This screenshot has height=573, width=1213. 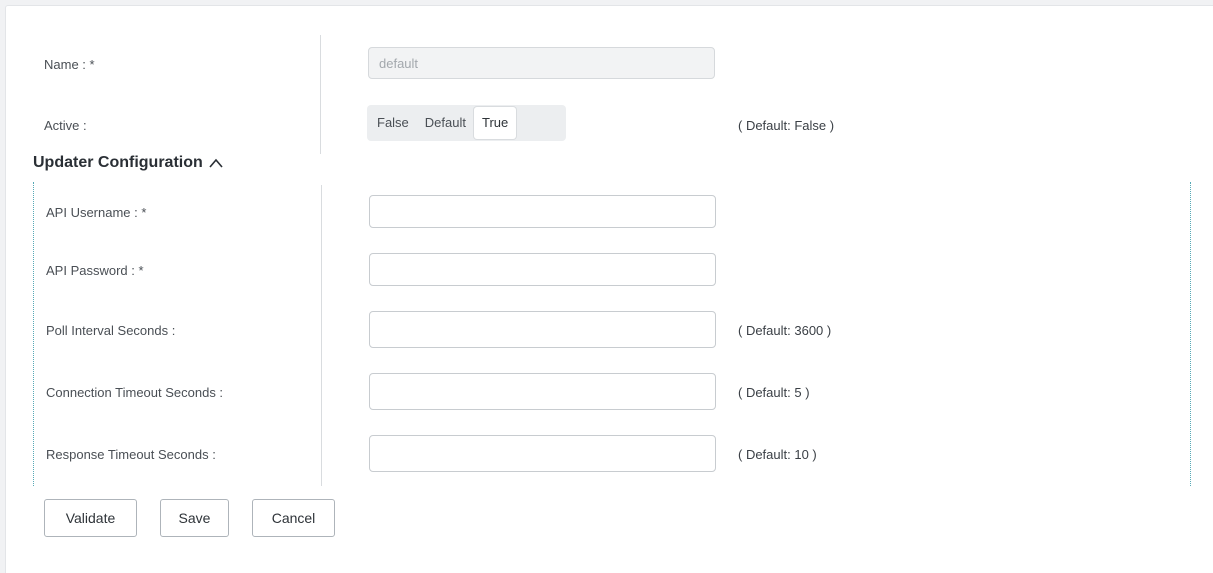 I want to click on active-toggle: False Default True, so click(x=466, y=123).